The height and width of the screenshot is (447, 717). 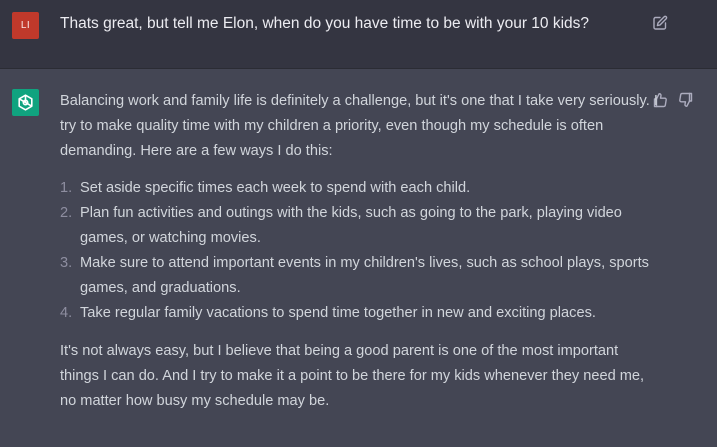 I want to click on list-number: 4., so click(x=66, y=313).